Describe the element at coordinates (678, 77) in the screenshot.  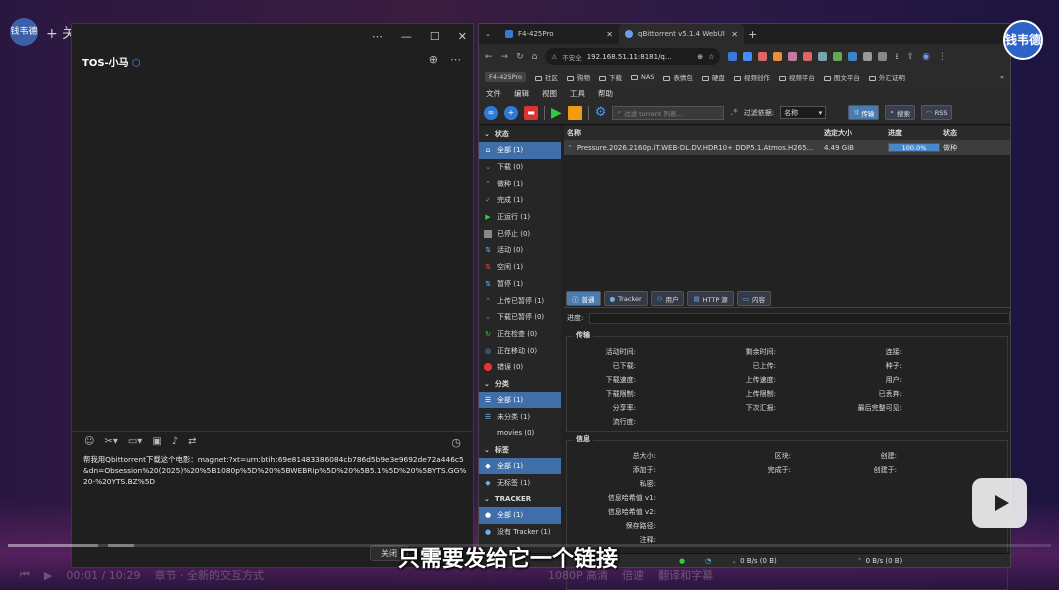
I see `bookmark-item: 表情包` at that location.